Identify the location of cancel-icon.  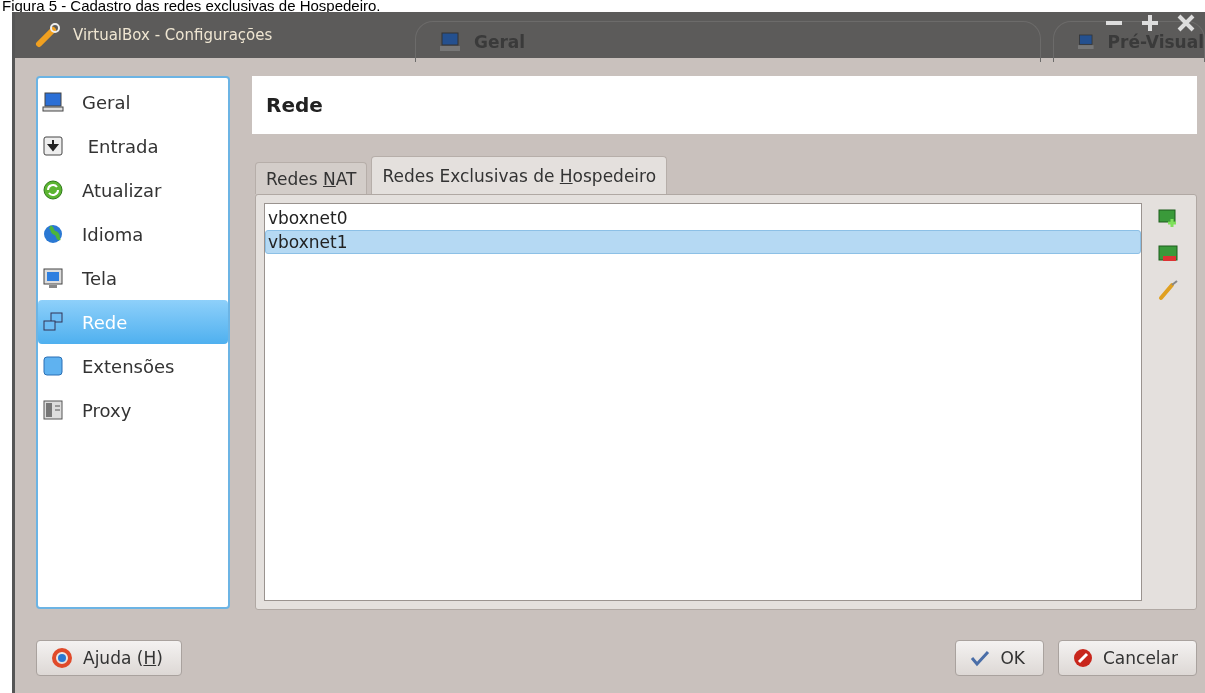
(1083, 658).